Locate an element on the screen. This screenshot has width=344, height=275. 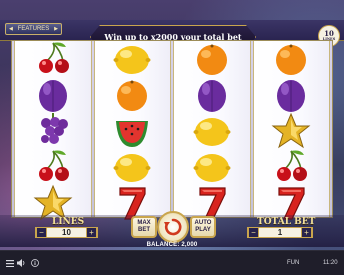
max-bet-button: MAX BET is located at coordinates (144, 227).